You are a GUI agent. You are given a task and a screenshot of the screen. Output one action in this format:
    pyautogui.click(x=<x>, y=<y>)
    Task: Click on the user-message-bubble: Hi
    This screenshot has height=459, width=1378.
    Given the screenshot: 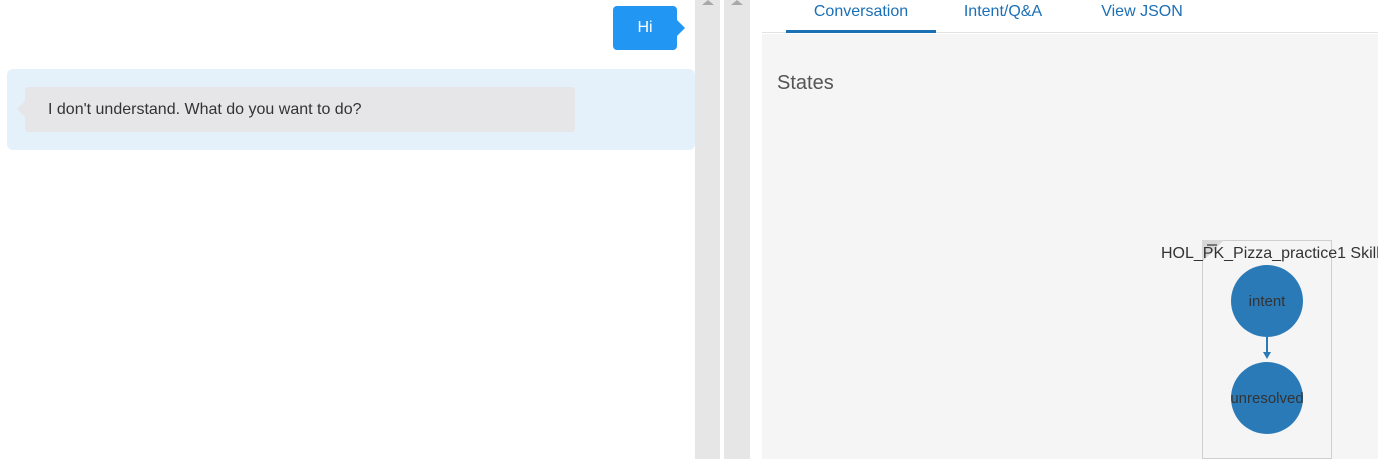 What is the action you would take?
    pyautogui.click(x=649, y=28)
    